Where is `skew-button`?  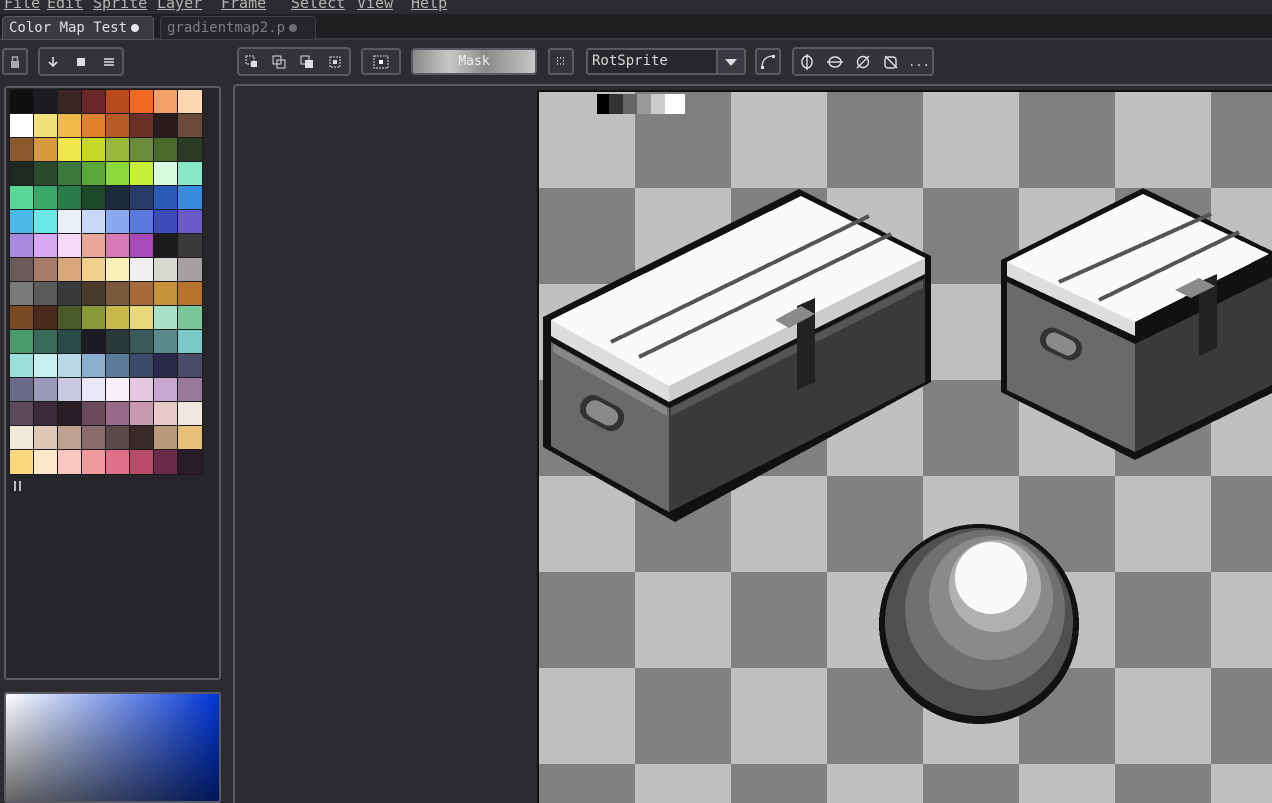 skew-button is located at coordinates (891, 61).